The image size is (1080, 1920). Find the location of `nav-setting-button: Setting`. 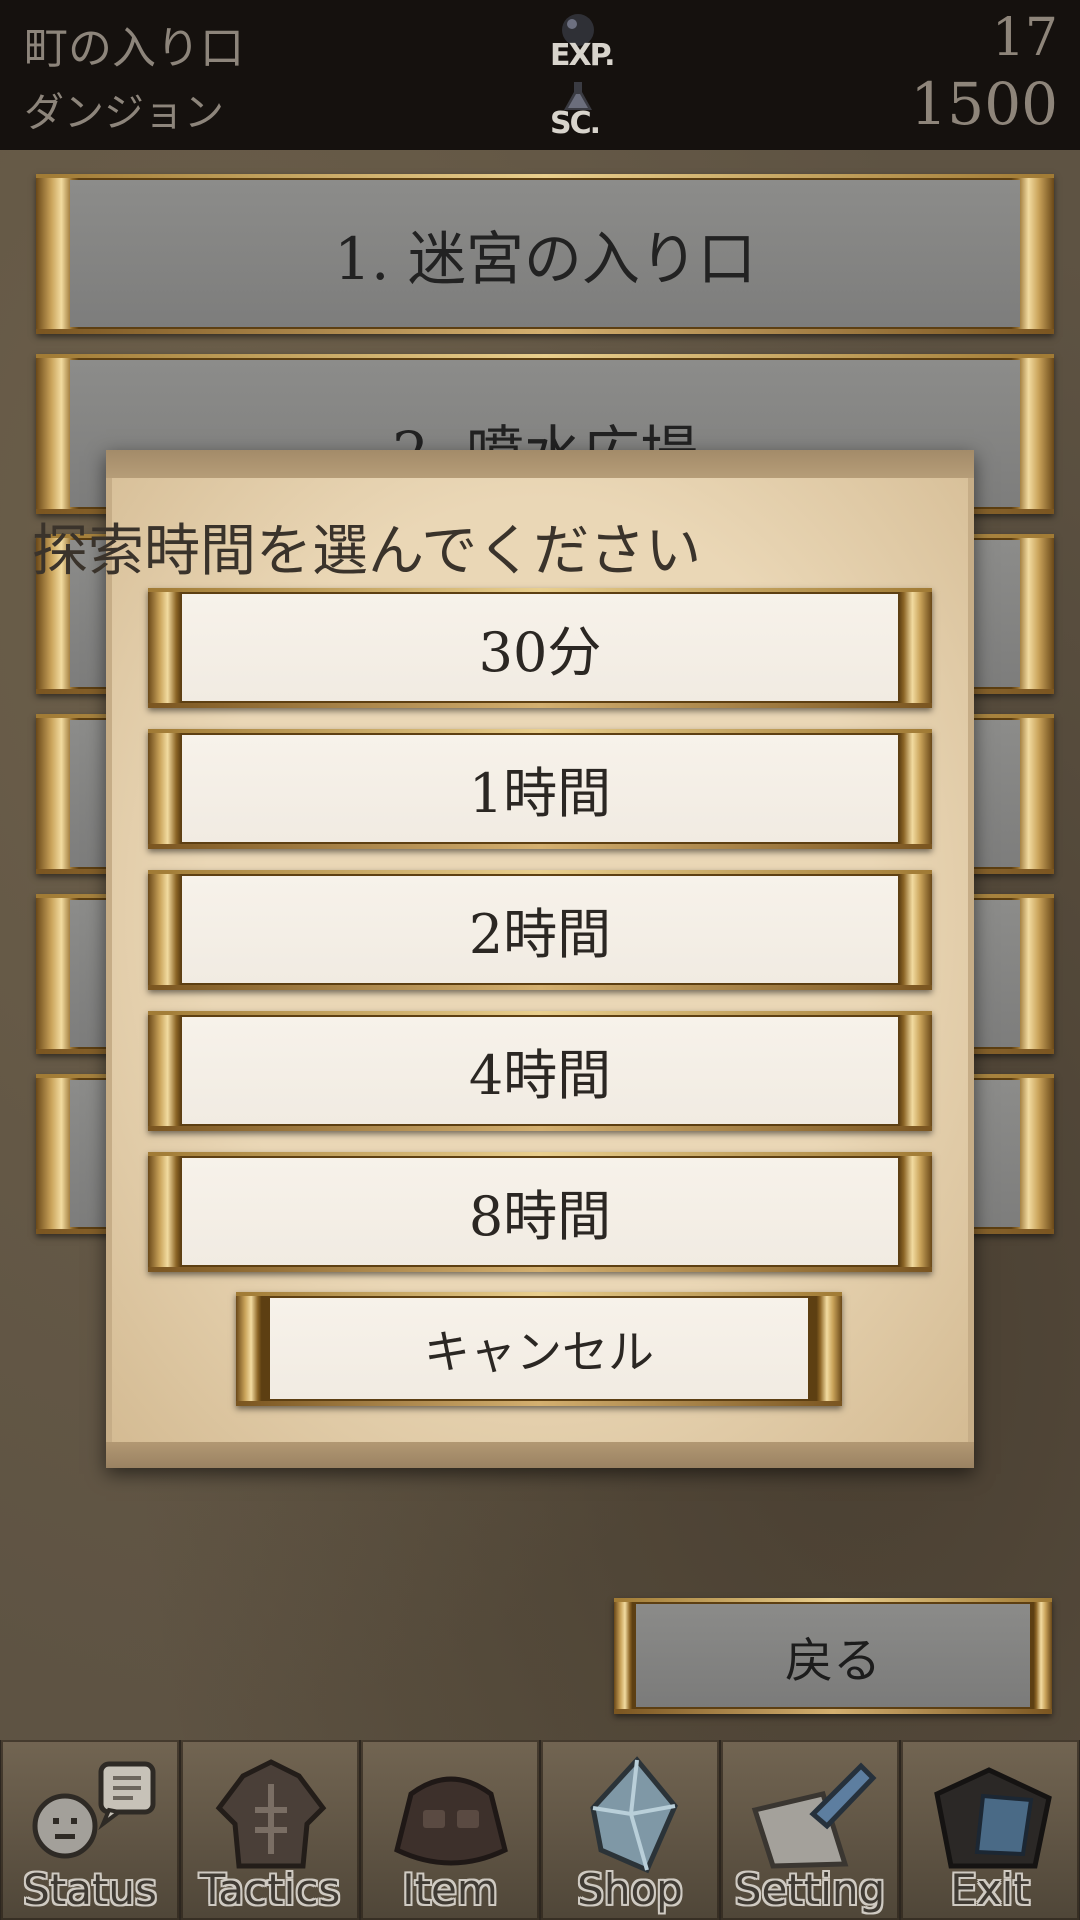

nav-setting-button: Setting is located at coordinates (810, 1830).